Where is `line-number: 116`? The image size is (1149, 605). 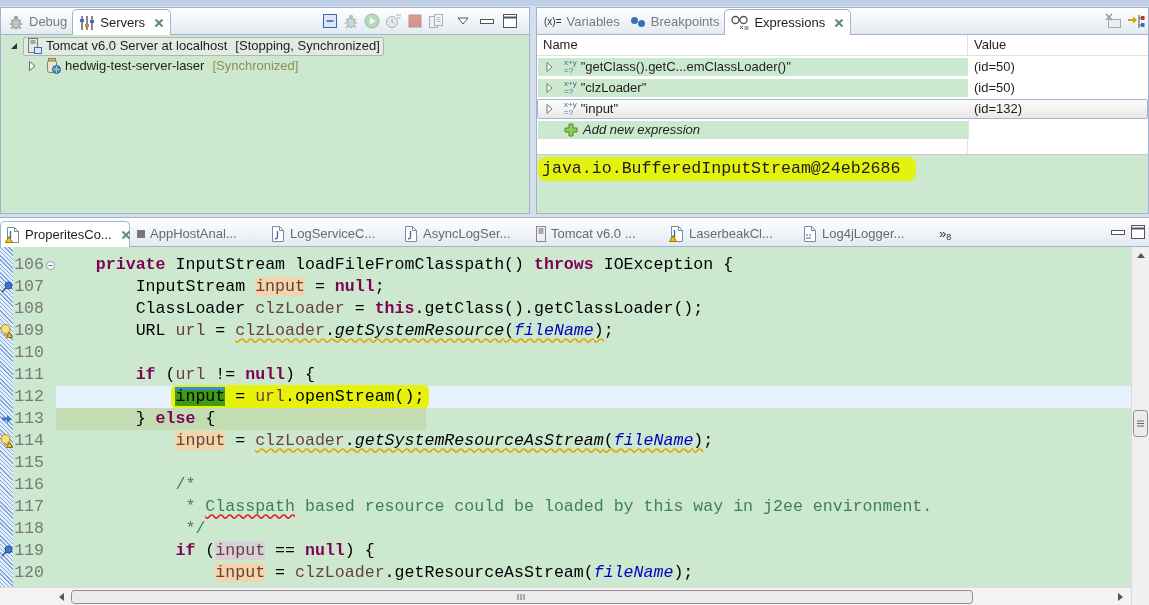 line-number: 116 is located at coordinates (28, 484).